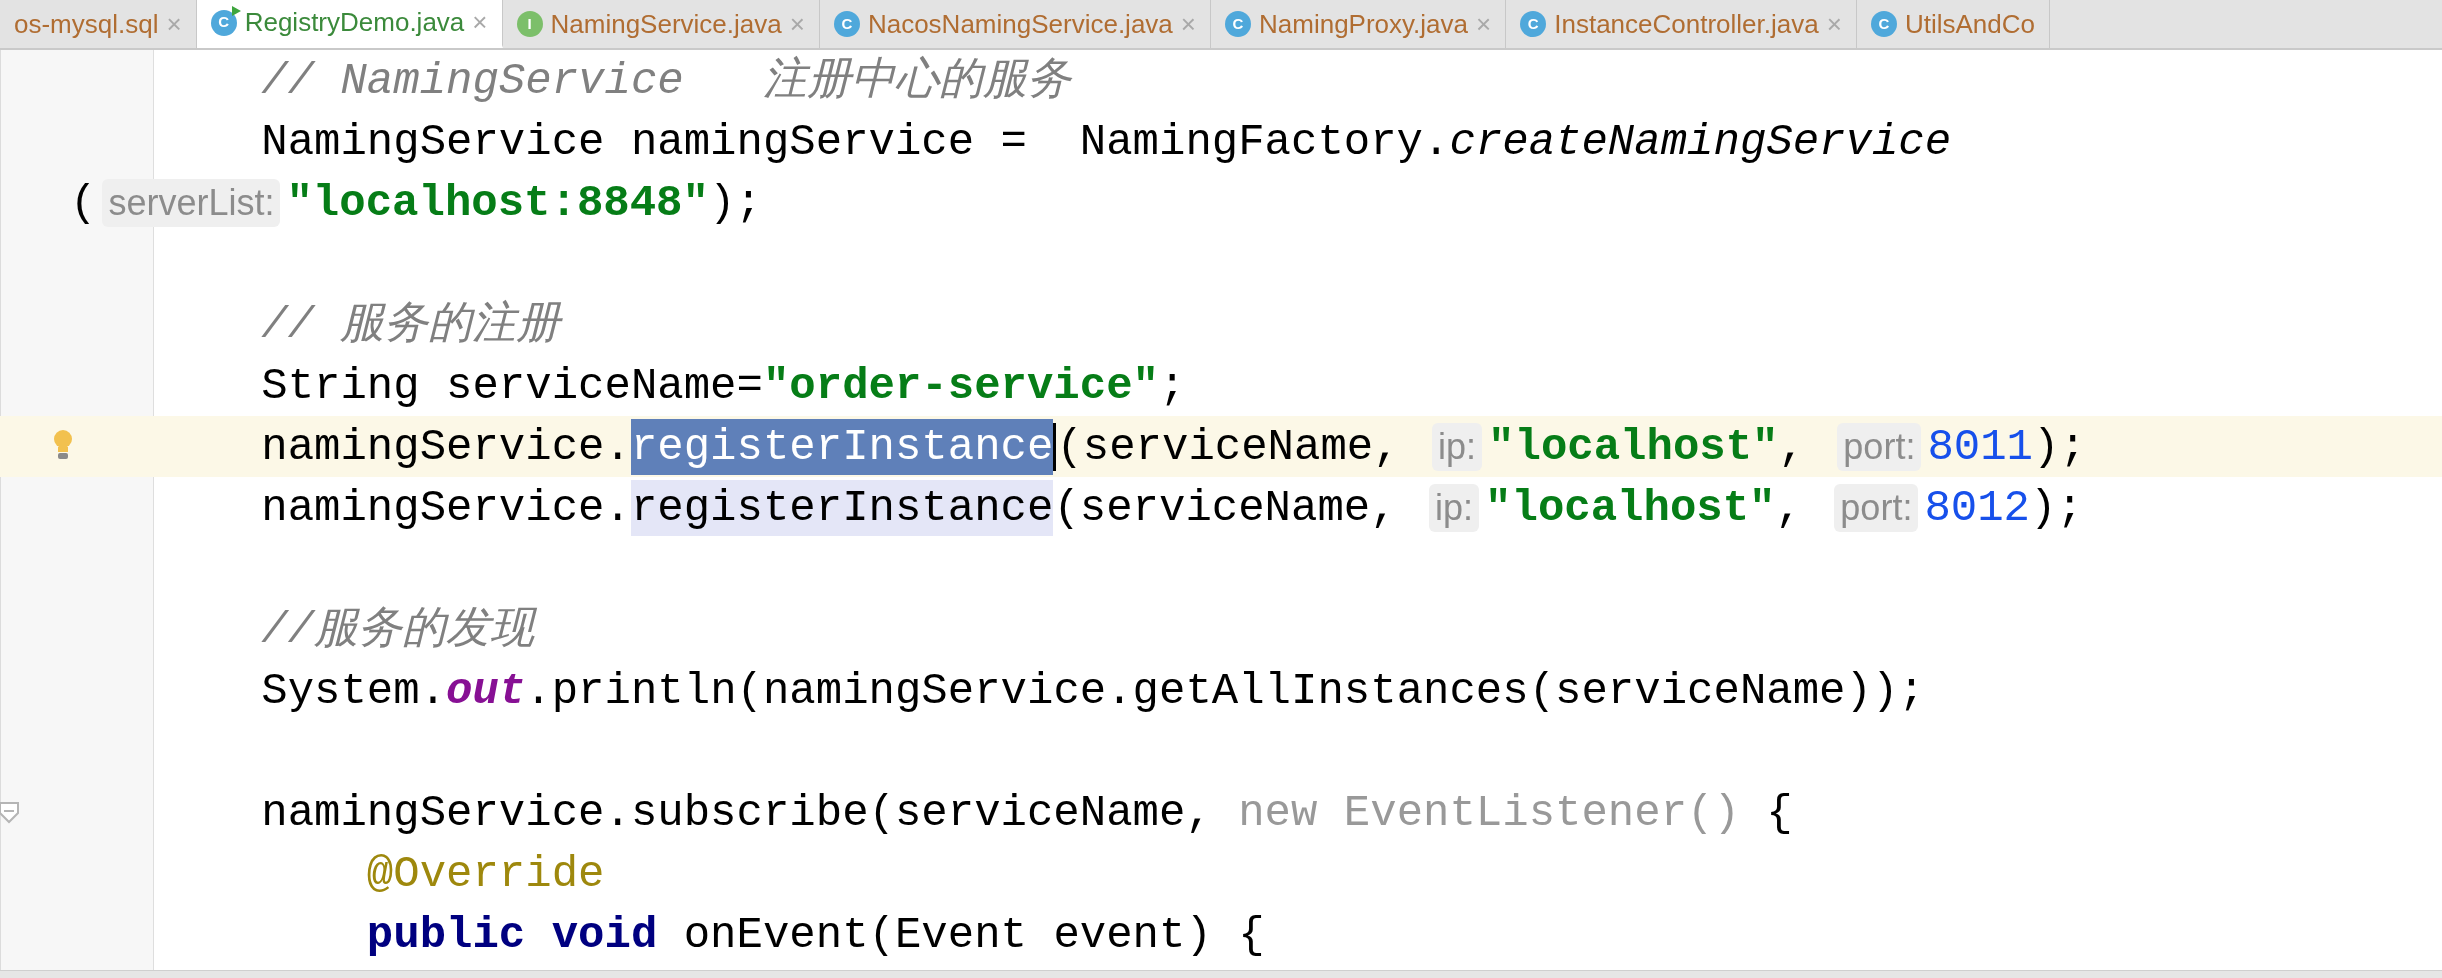  Describe the element at coordinates (1055, 446) in the screenshot. I see `text-caret` at that location.